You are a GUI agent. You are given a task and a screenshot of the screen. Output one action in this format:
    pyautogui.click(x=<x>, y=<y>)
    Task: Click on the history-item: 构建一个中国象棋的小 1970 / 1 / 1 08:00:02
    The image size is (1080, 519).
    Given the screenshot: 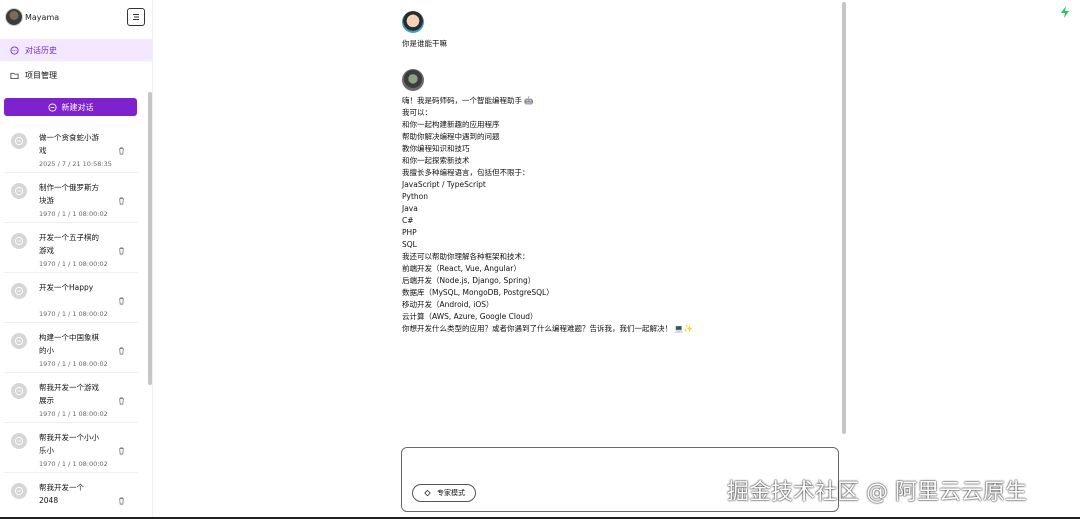 What is the action you would take?
    pyautogui.click(x=71, y=348)
    